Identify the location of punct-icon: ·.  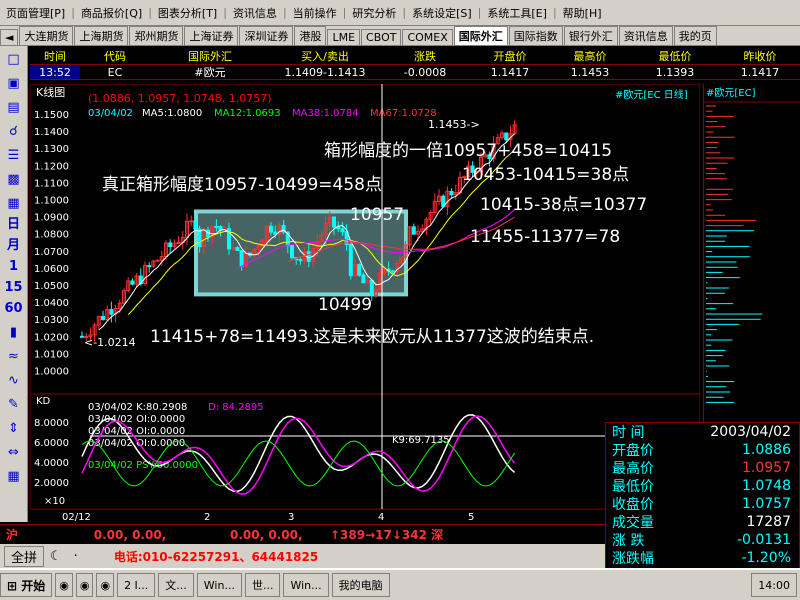
(76, 556).